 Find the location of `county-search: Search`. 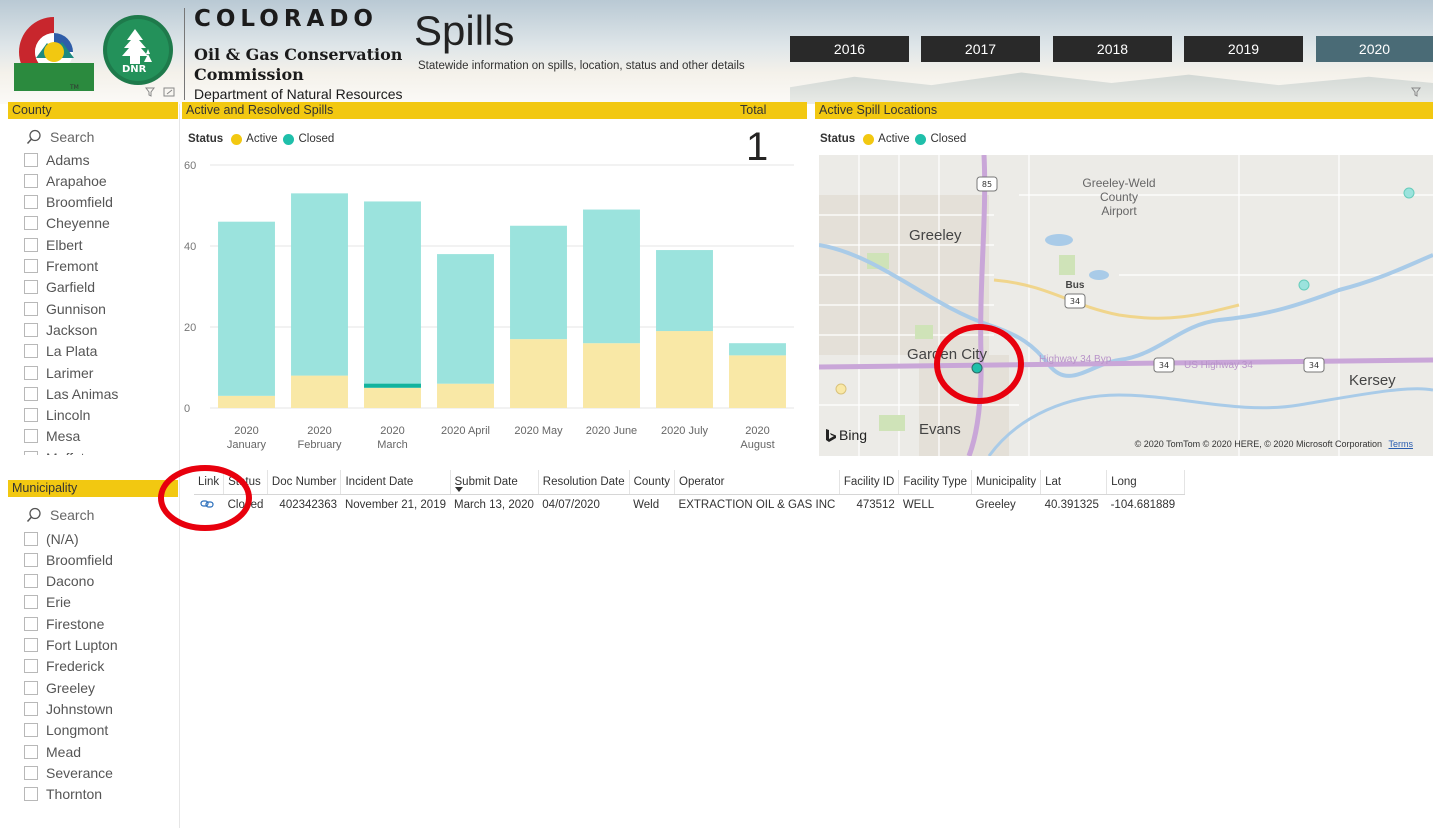

county-search: Search is located at coordinates (60, 137).